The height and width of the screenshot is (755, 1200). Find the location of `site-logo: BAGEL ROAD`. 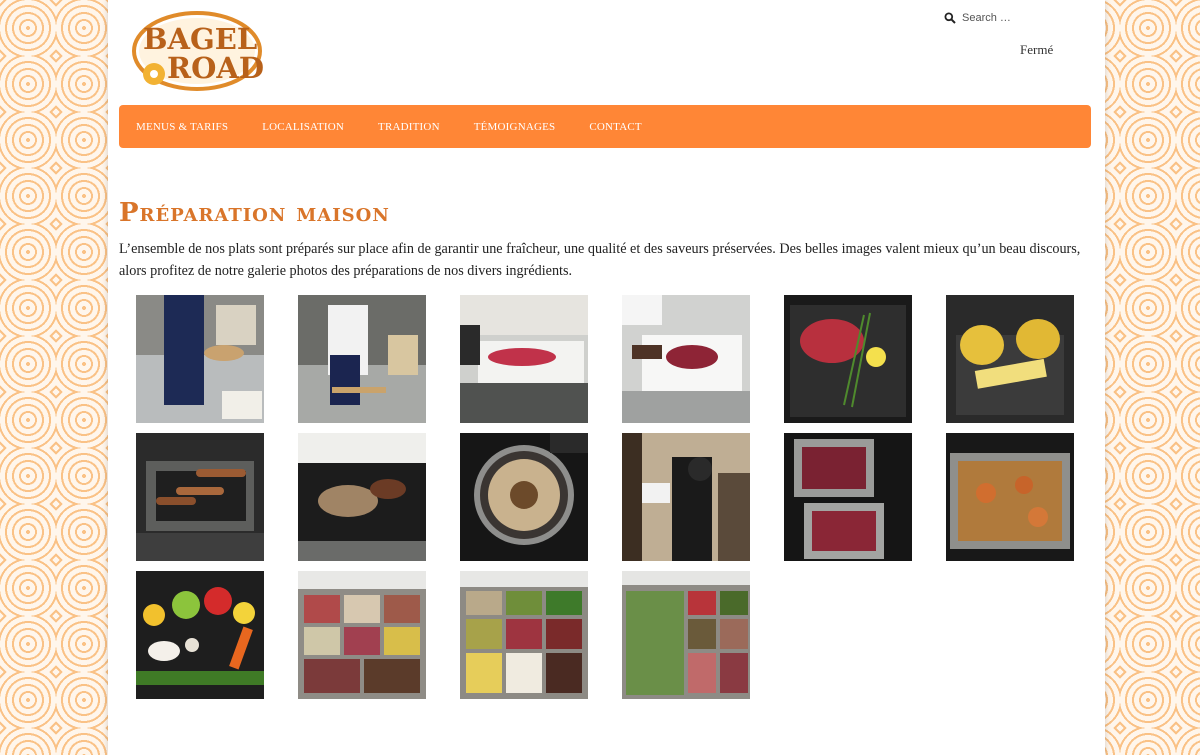

site-logo: BAGEL ROAD is located at coordinates (198, 50).